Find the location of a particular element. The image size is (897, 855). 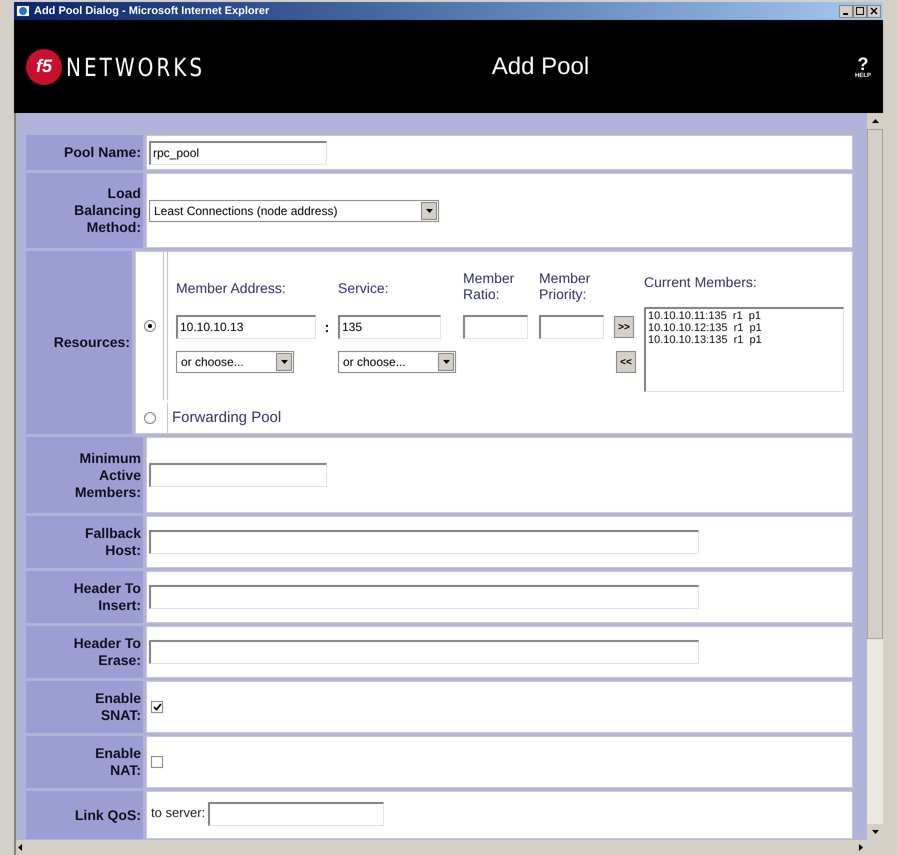

column-label: Member Ratio: is located at coordinates (489, 286).